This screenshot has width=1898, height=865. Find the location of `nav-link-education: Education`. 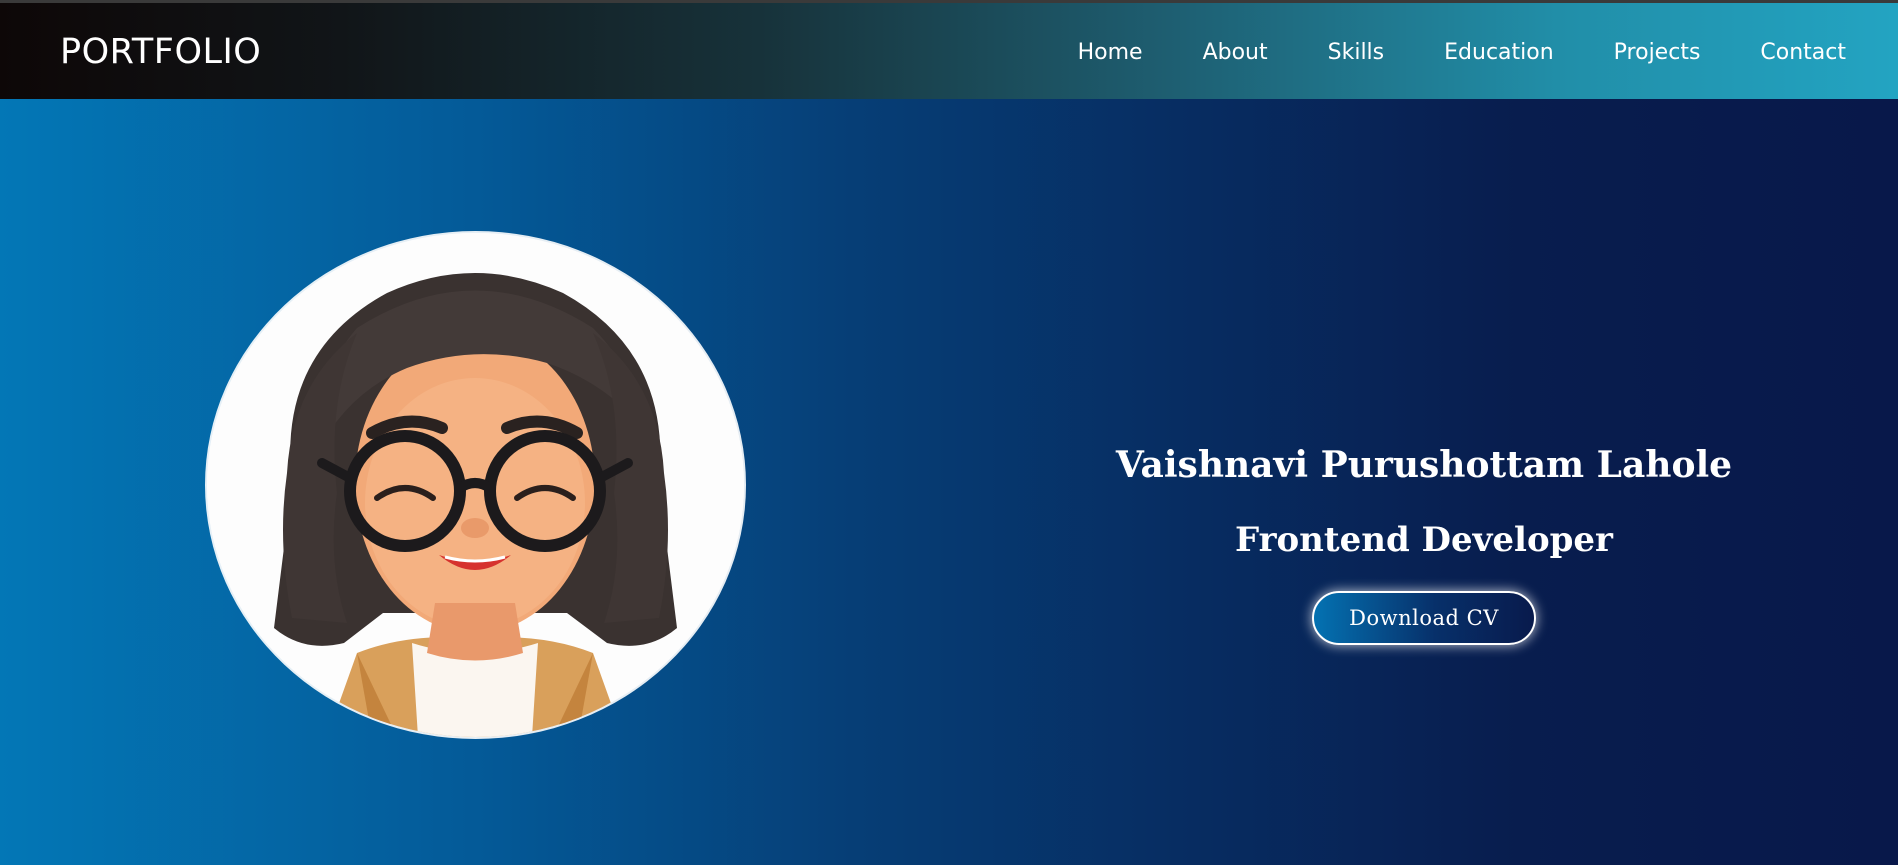

nav-link-education: Education is located at coordinates (1499, 53).